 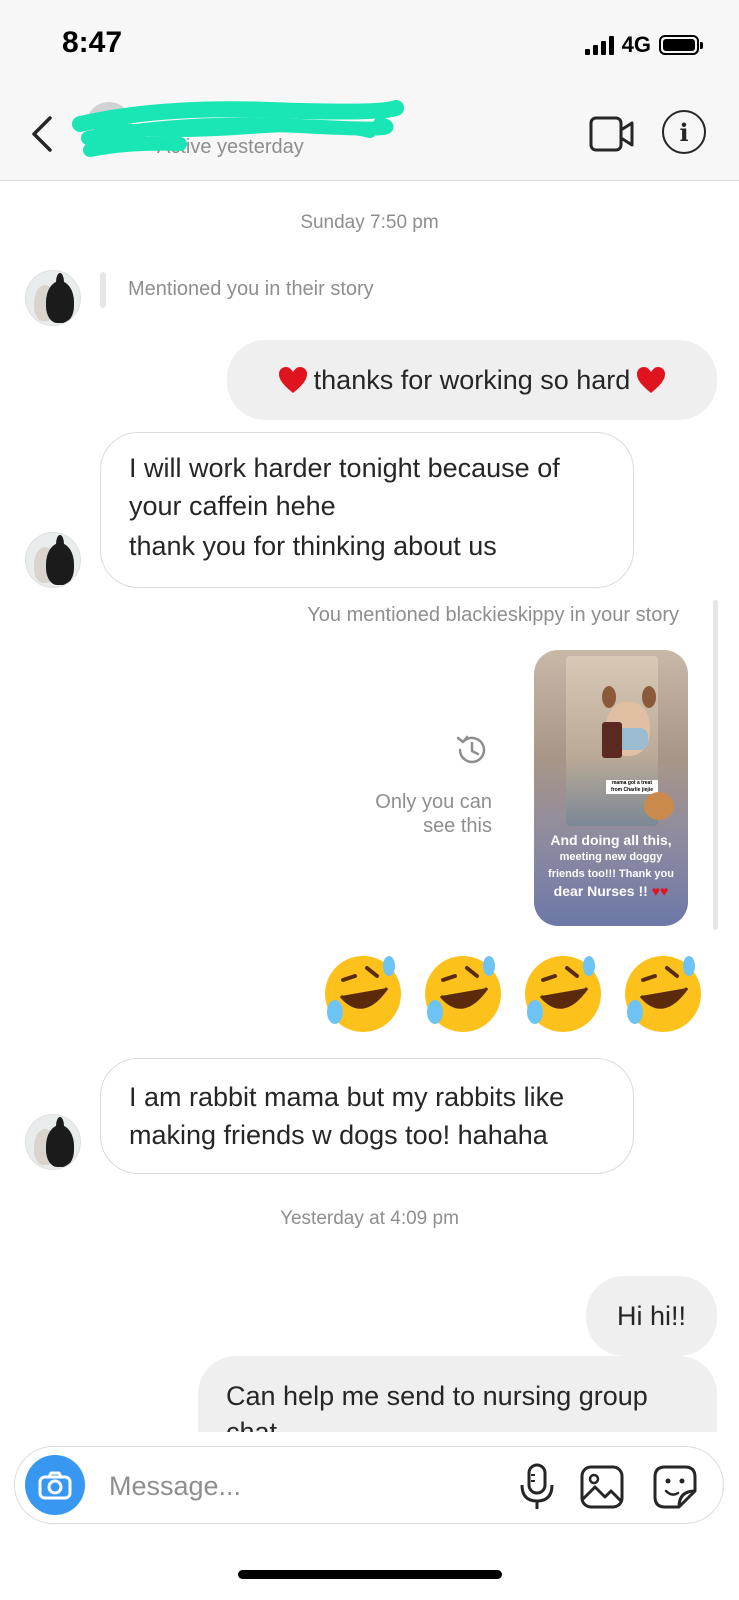 I want to click on redaction-scribble, so click(x=238, y=128).